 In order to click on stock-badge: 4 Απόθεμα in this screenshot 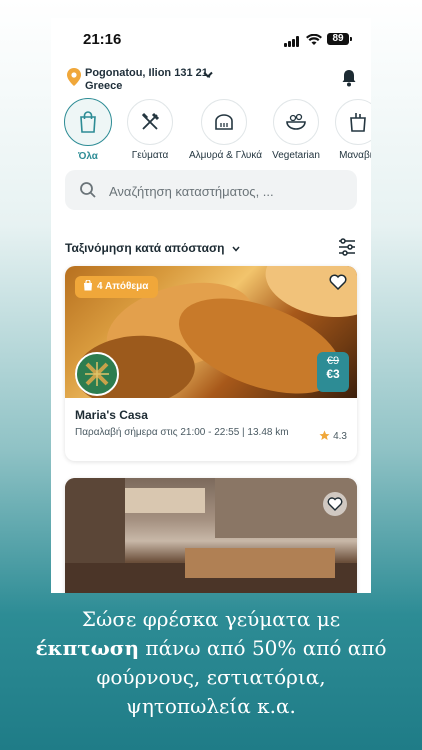, I will do `click(117, 287)`.